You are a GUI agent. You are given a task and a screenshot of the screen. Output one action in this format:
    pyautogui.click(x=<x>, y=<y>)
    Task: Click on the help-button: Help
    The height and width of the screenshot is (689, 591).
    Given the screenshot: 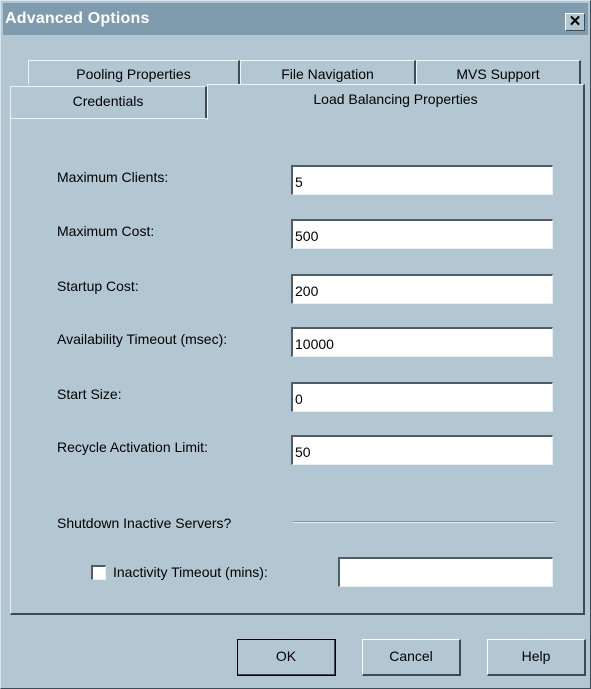 What is the action you would take?
    pyautogui.click(x=536, y=657)
    